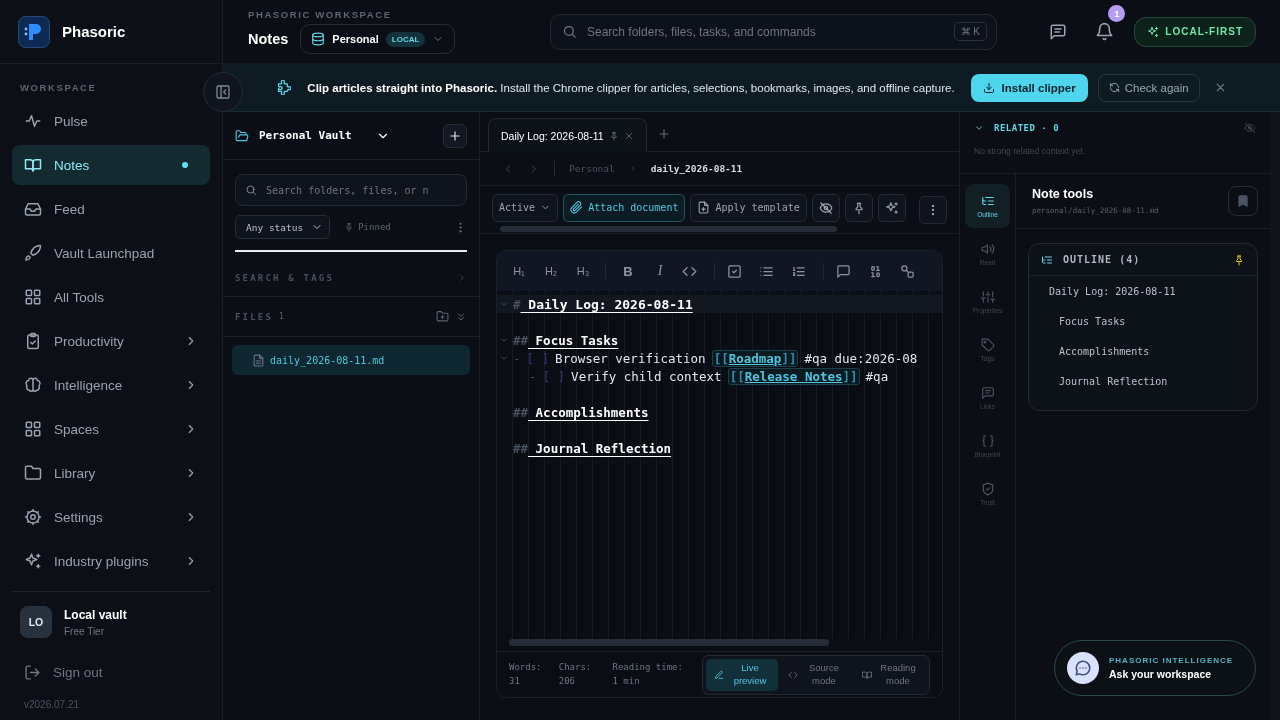 Image resolution: width=1280 pixels, height=720 pixels. I want to click on nav-item: All Tools, so click(111, 297).